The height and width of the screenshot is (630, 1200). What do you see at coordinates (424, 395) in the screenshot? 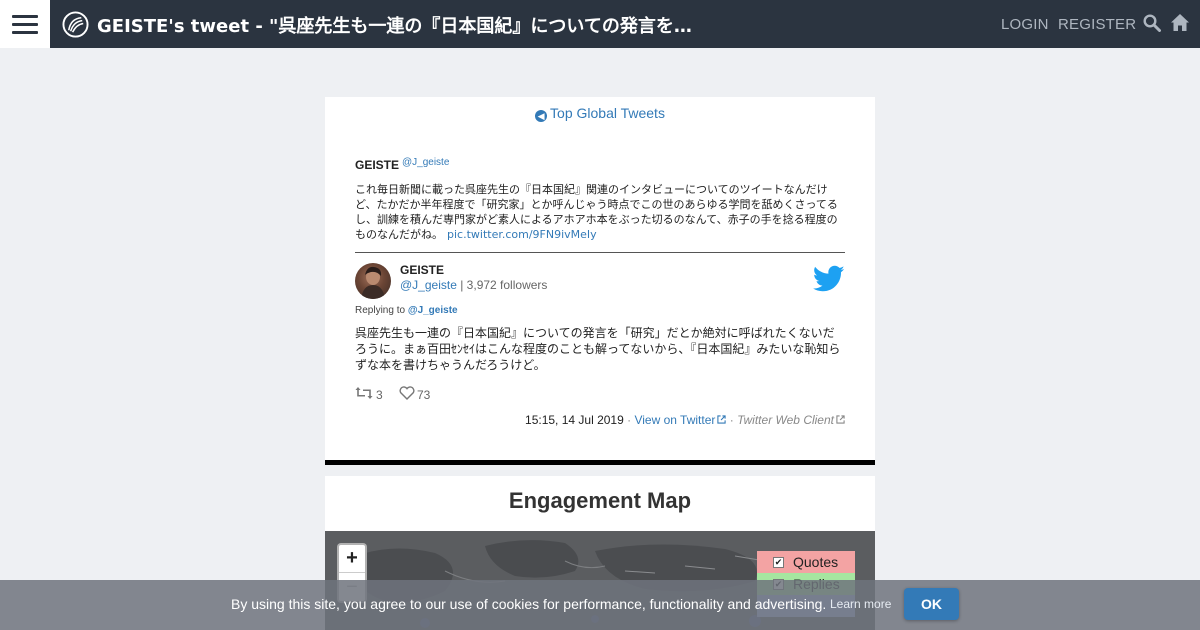
I see `like-count: 73` at bounding box center [424, 395].